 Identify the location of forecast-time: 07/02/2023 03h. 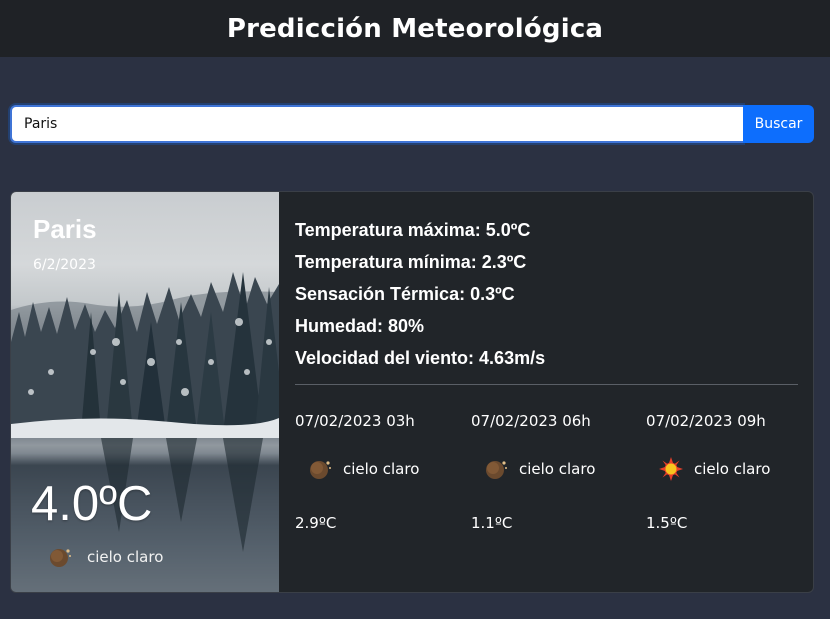
(355, 421).